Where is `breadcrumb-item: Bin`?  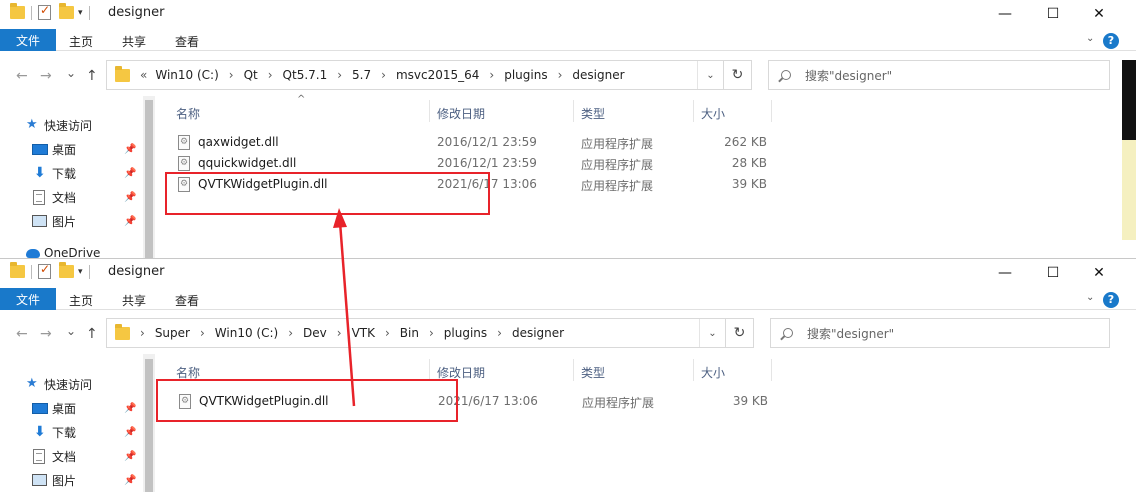
breadcrumb-item: Bin is located at coordinates (409, 333).